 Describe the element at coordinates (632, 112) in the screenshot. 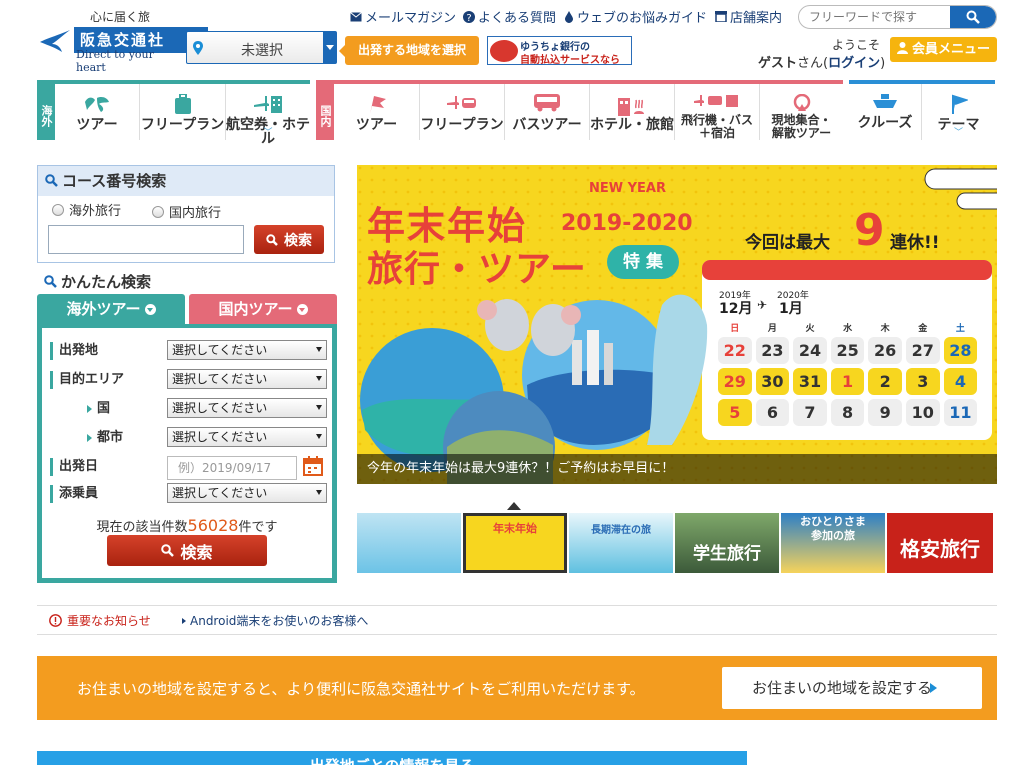

I see `nav-domestic-hotel: ホテル・旅館` at that location.